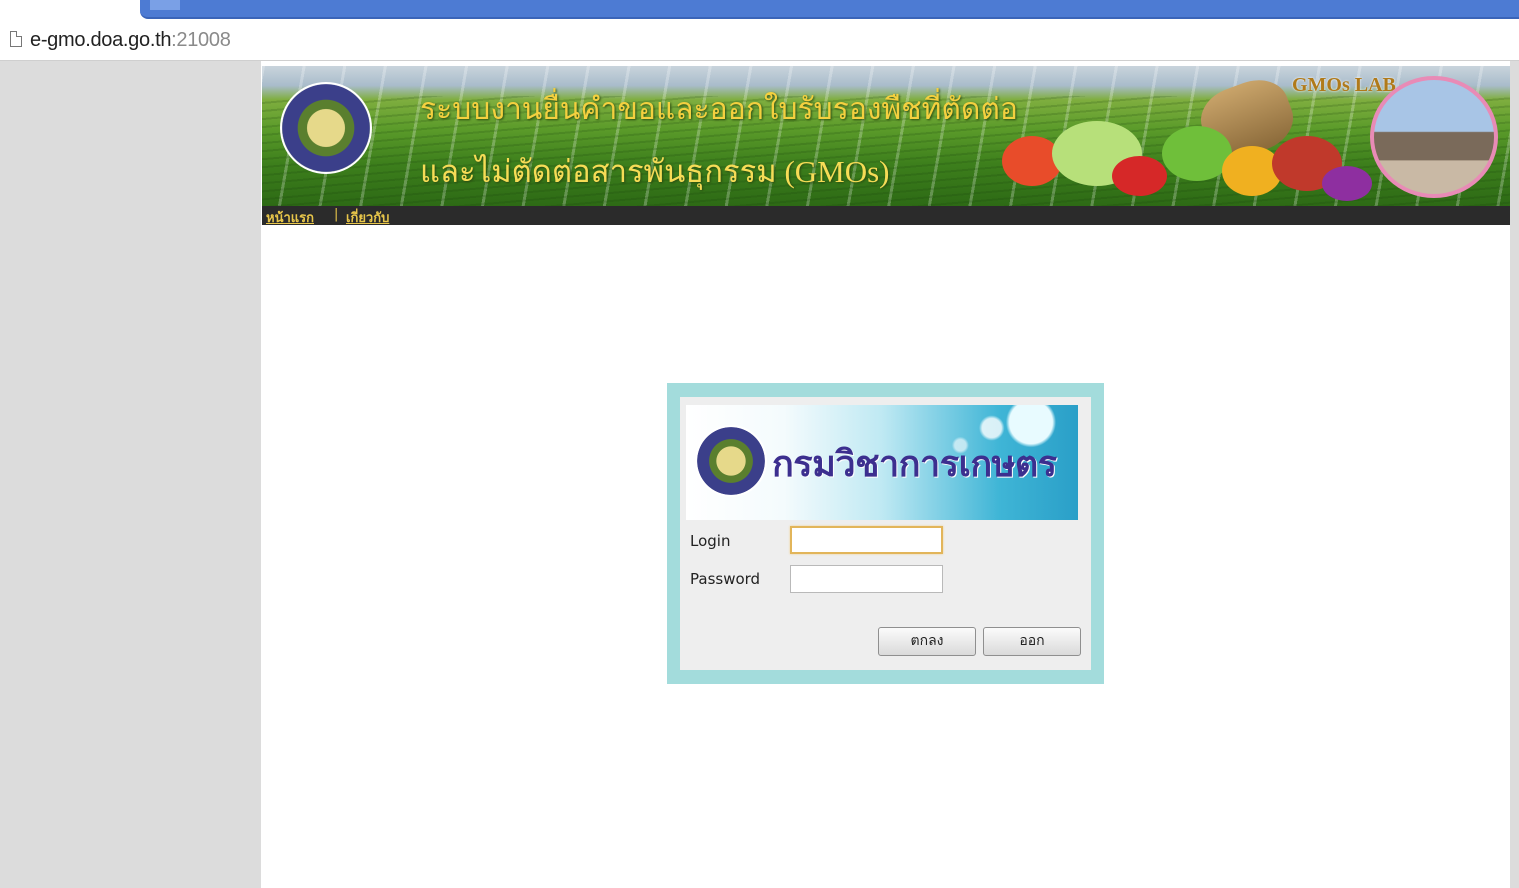  I want to click on login-input, so click(866, 540).